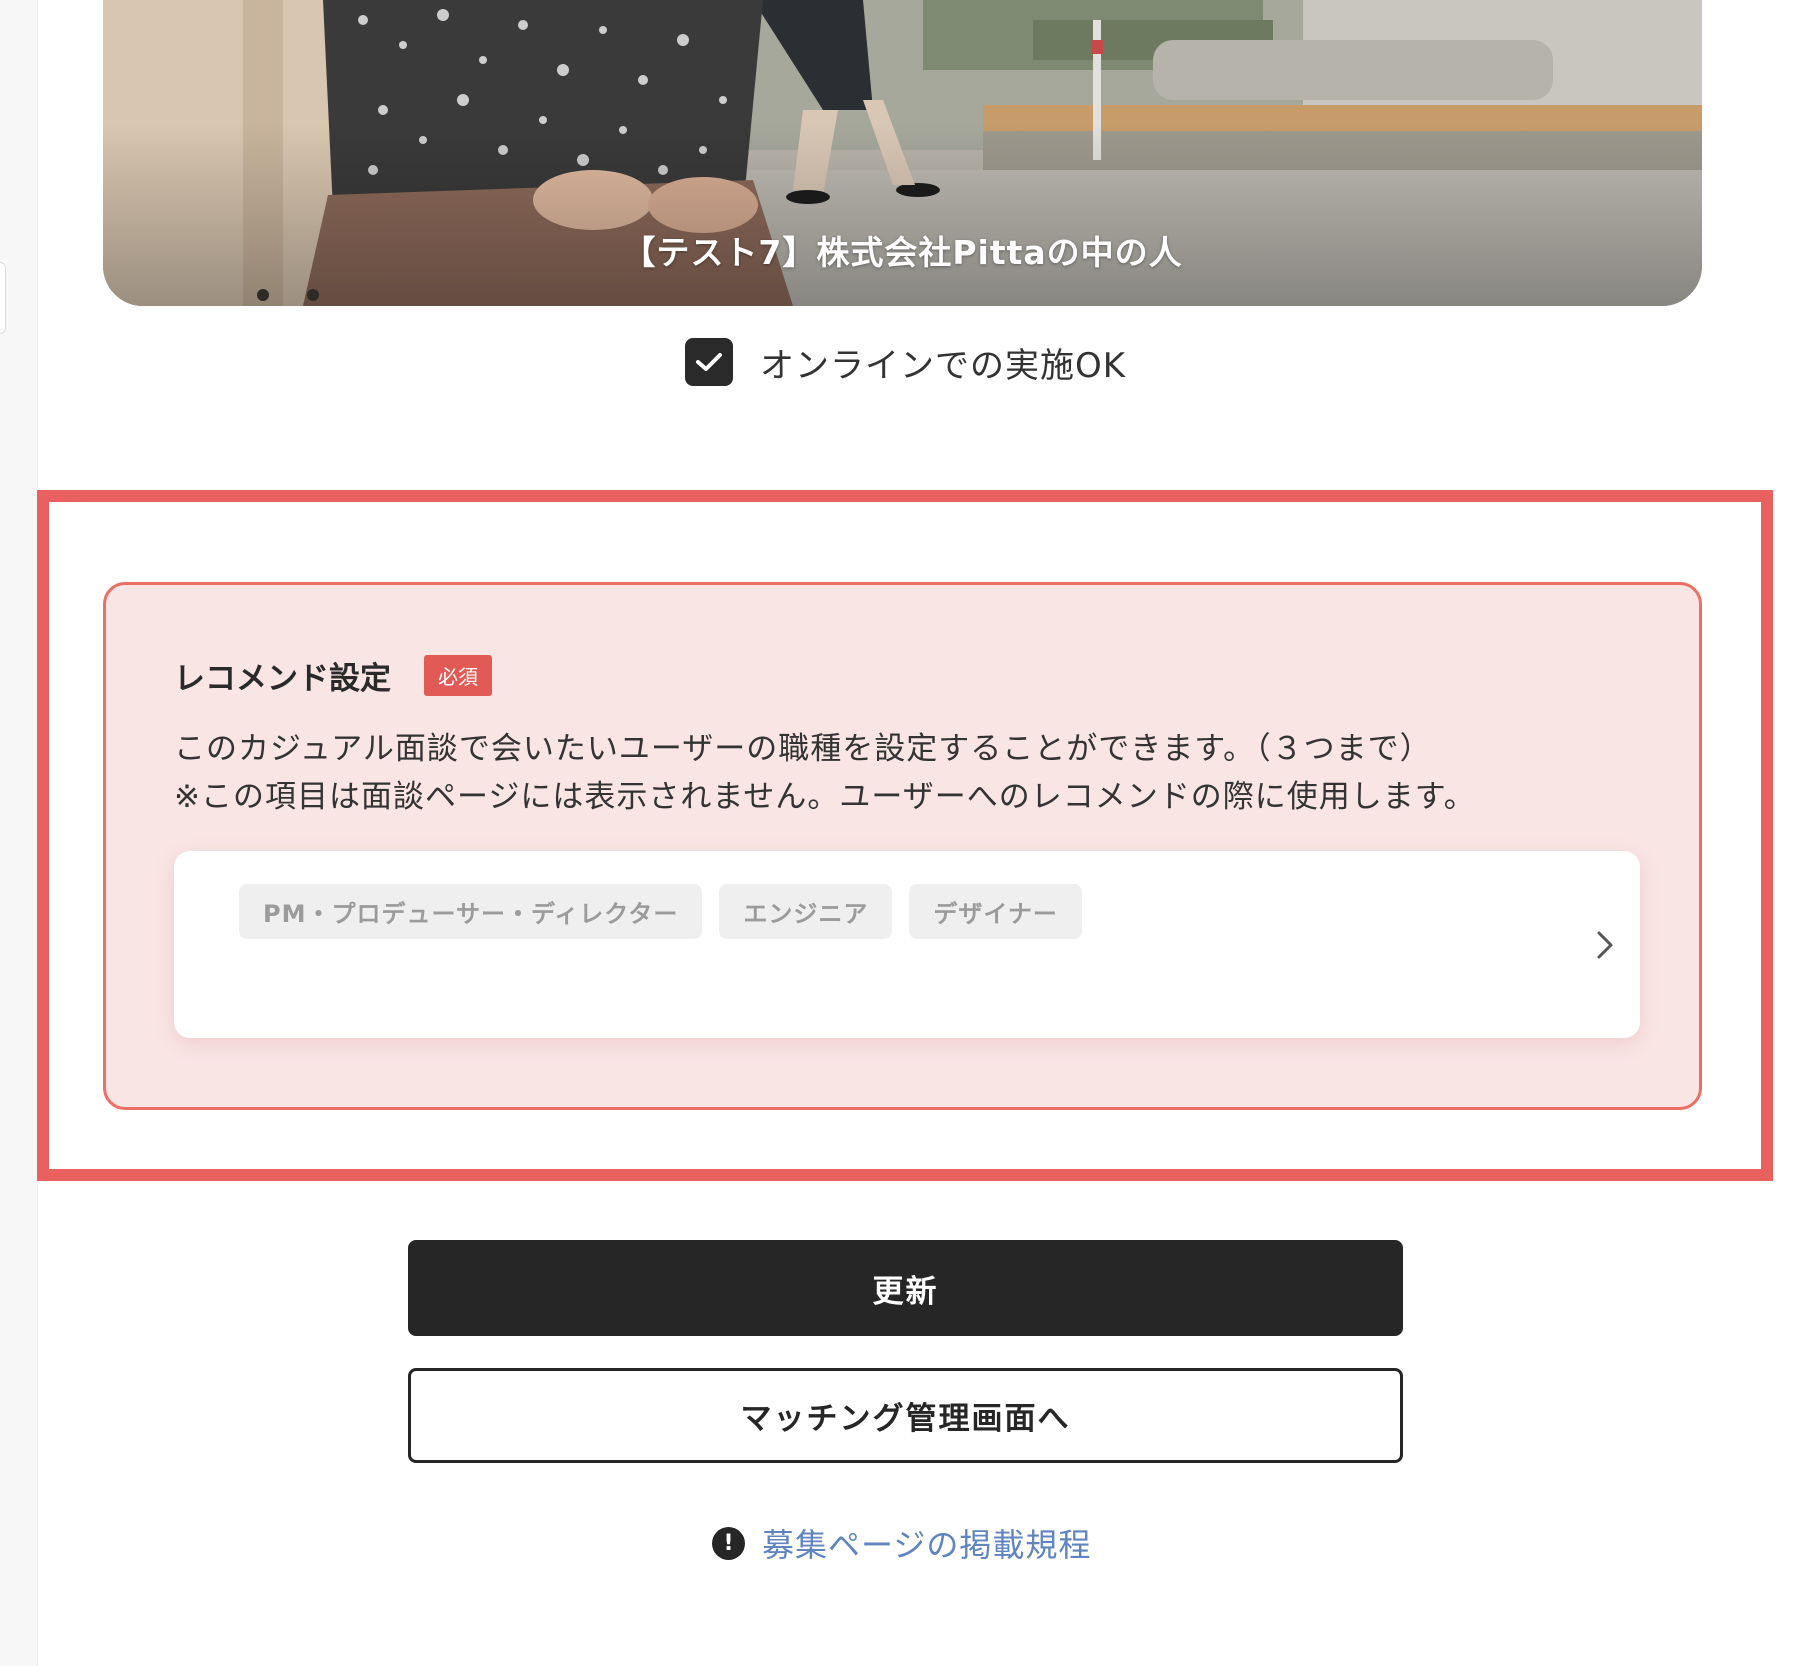 Image resolution: width=1798 pixels, height=1666 pixels. Describe the element at coordinates (728, 1543) in the screenshot. I see `exclamation-circle-icon: !` at that location.